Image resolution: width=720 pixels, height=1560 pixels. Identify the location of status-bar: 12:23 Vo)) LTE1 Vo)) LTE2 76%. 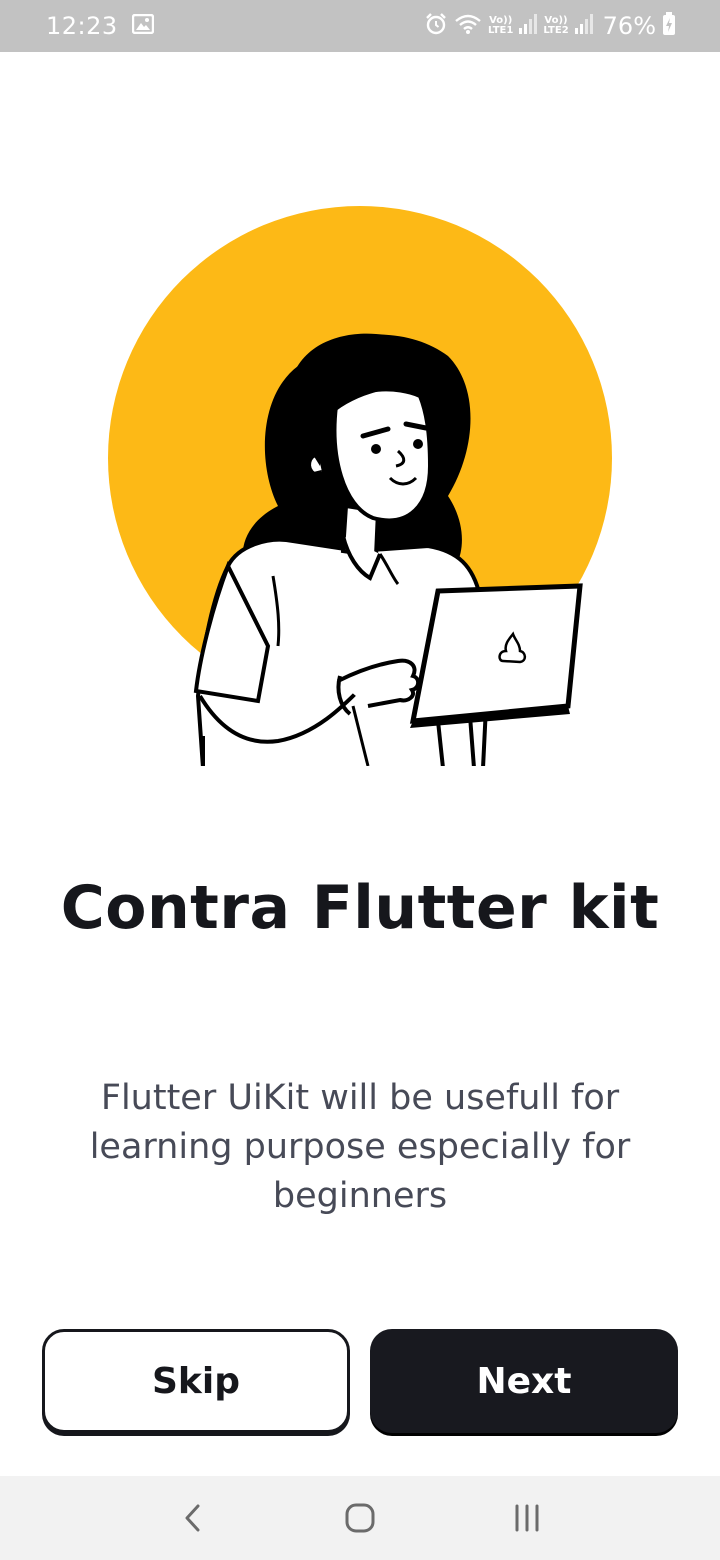
(360, 26).